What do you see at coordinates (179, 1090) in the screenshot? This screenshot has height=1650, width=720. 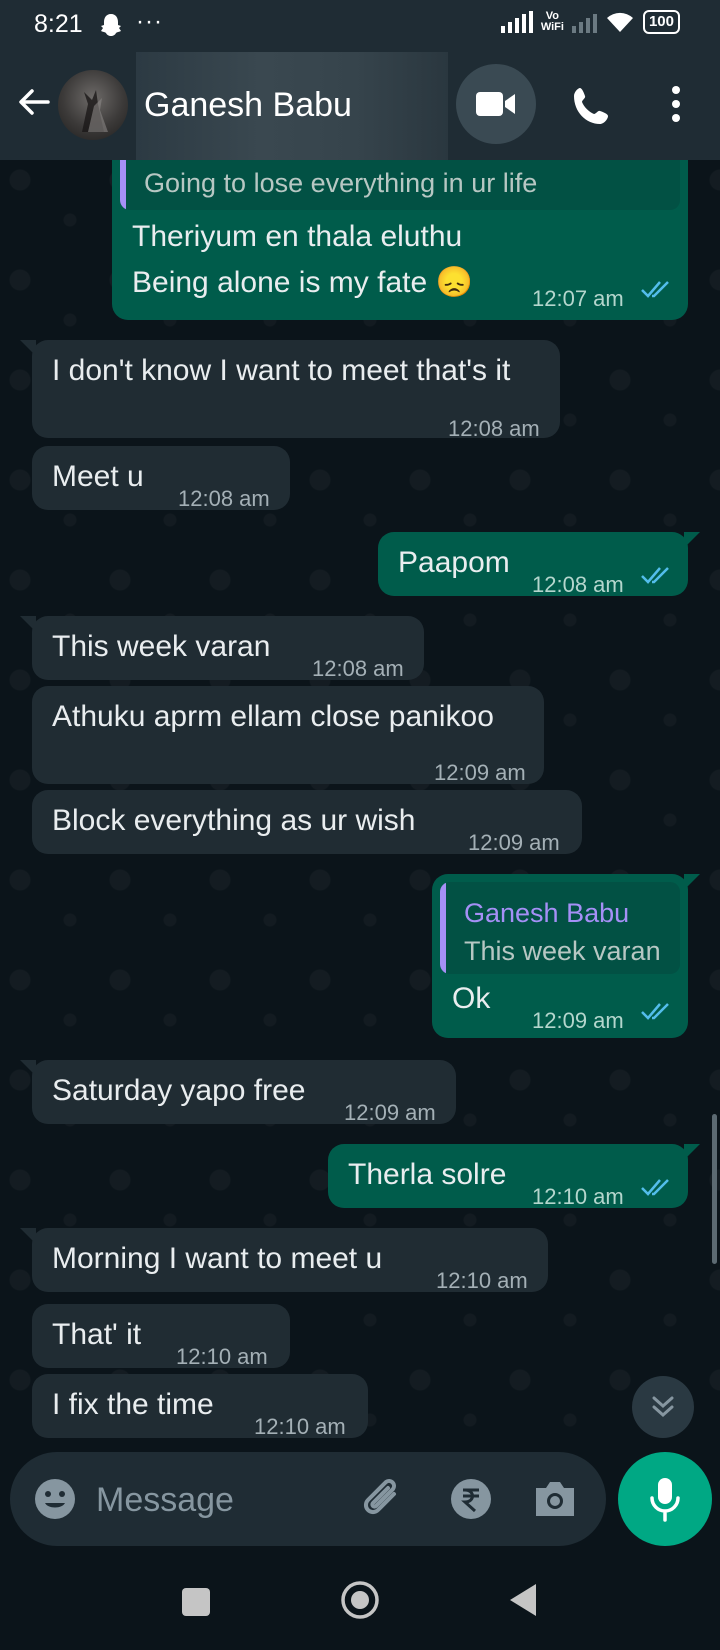 I see `message-text: Saturday yapo free` at bounding box center [179, 1090].